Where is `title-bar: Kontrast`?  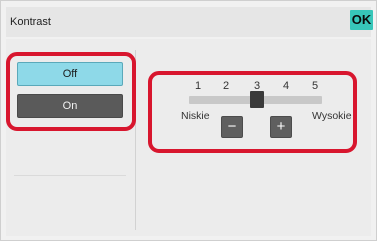
title-bar: Kontrast is located at coordinates (188, 22).